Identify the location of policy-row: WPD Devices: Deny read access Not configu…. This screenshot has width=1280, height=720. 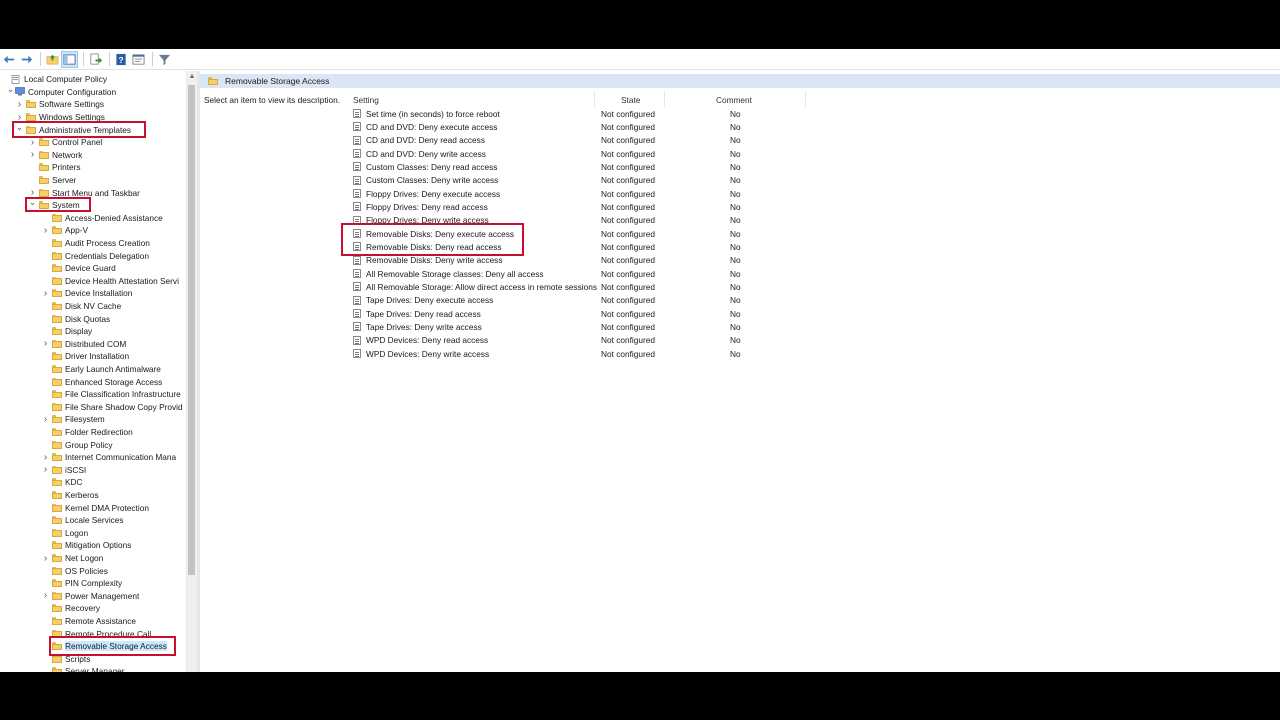
(599, 340).